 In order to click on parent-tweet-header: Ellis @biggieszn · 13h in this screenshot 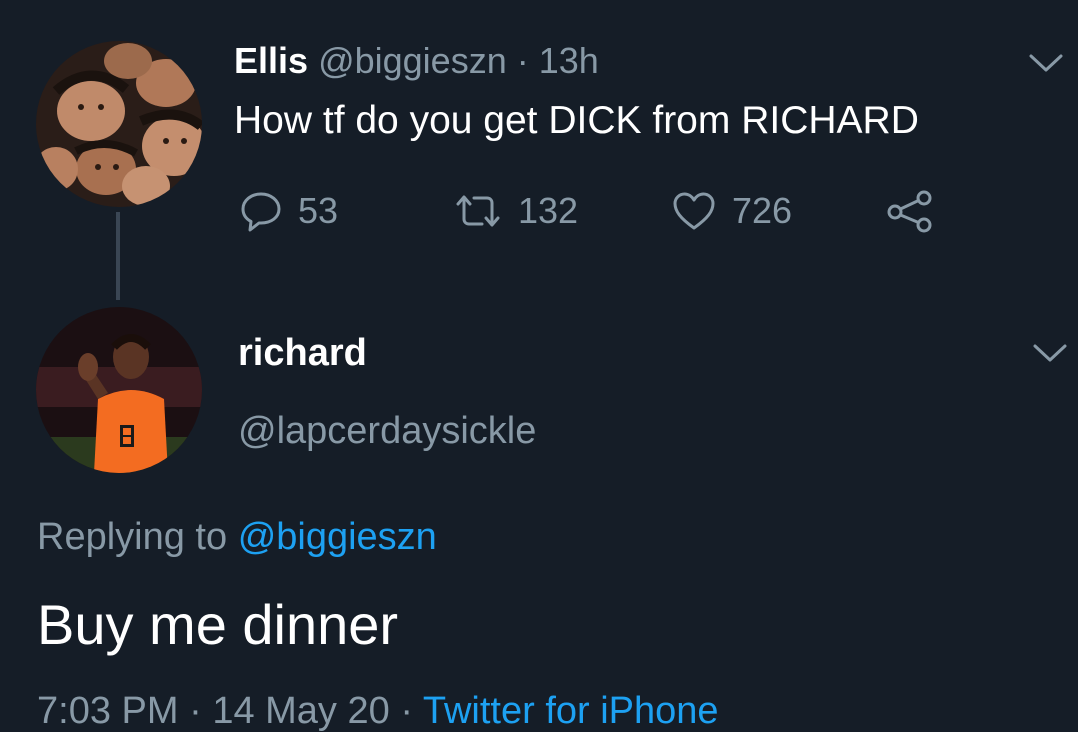, I will do `click(416, 61)`.